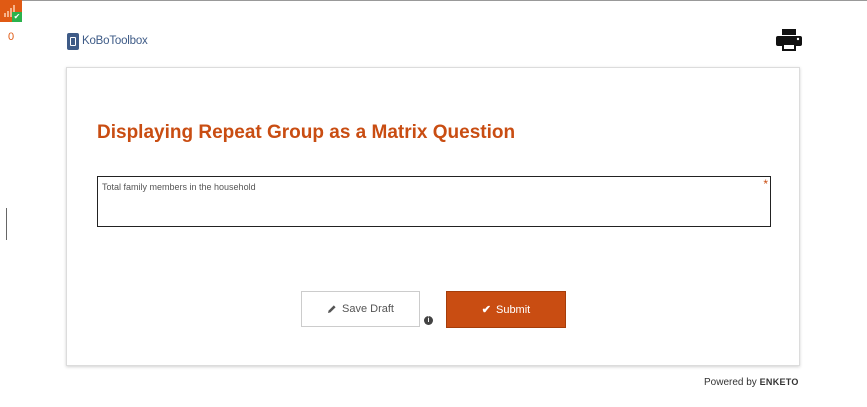 Image resolution: width=867 pixels, height=407 pixels. I want to click on print-icon, so click(789, 40).